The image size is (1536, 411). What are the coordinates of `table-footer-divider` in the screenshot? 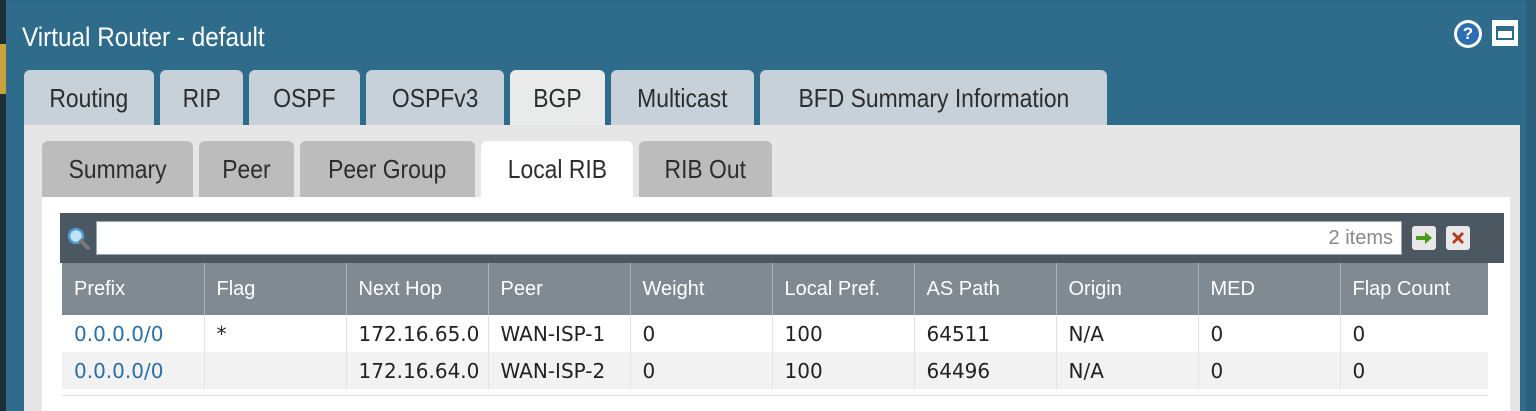 It's located at (775, 395).